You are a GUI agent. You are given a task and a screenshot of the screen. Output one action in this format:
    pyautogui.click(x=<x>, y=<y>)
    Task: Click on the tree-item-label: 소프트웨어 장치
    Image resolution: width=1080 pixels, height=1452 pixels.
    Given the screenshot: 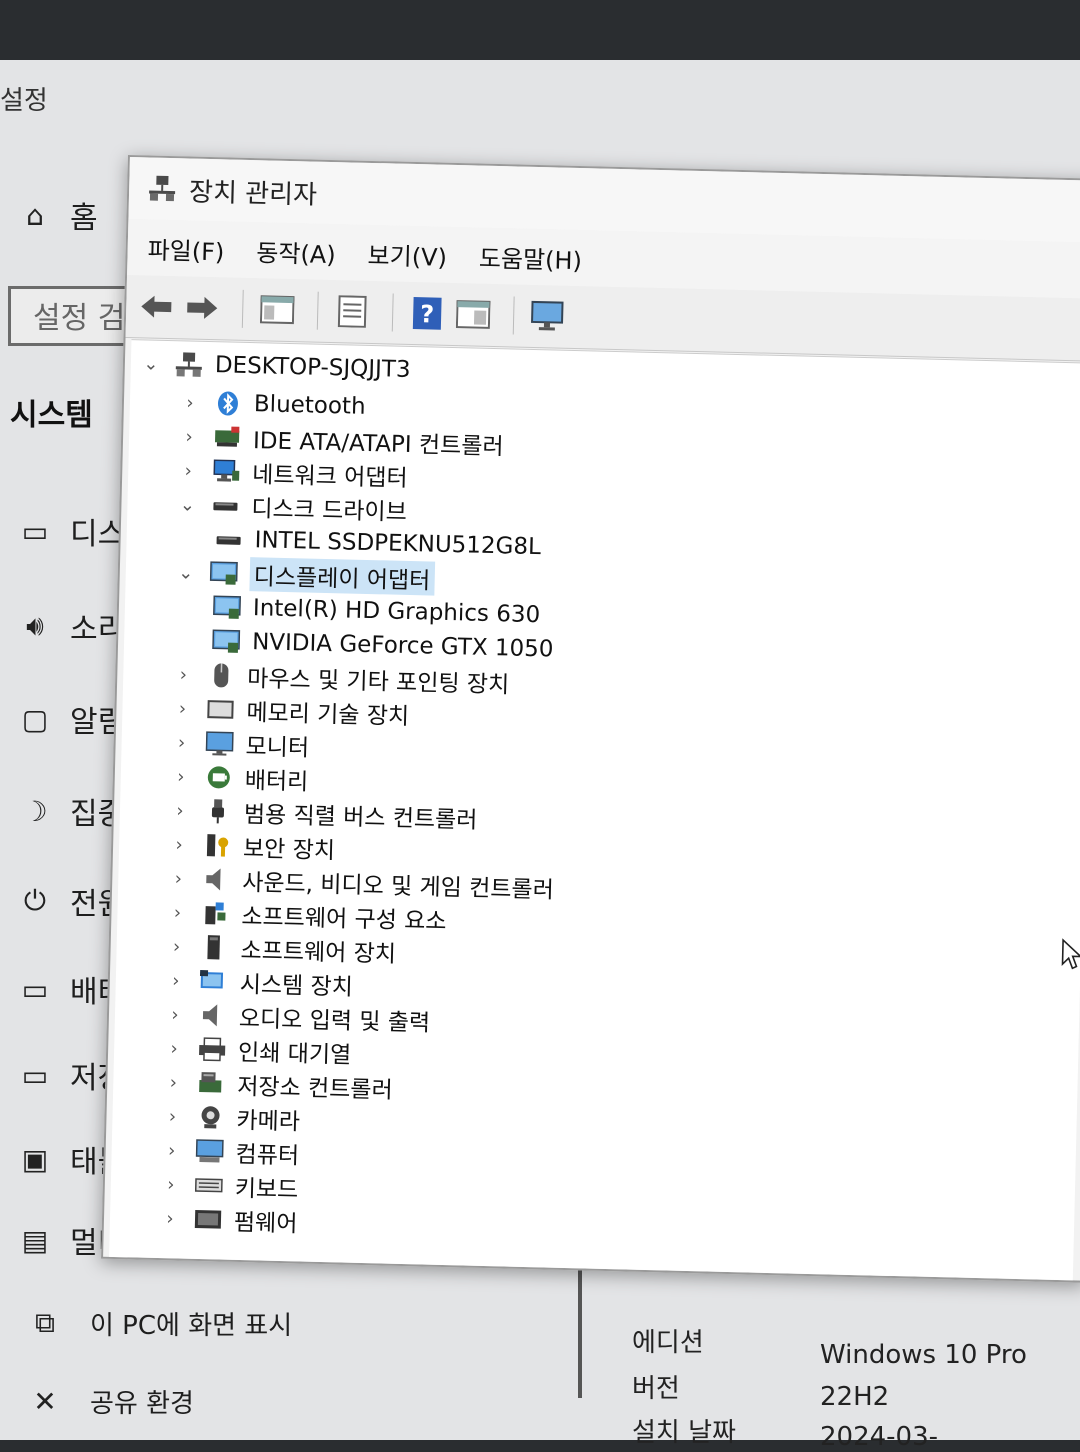 What is the action you would take?
    pyautogui.click(x=318, y=950)
    